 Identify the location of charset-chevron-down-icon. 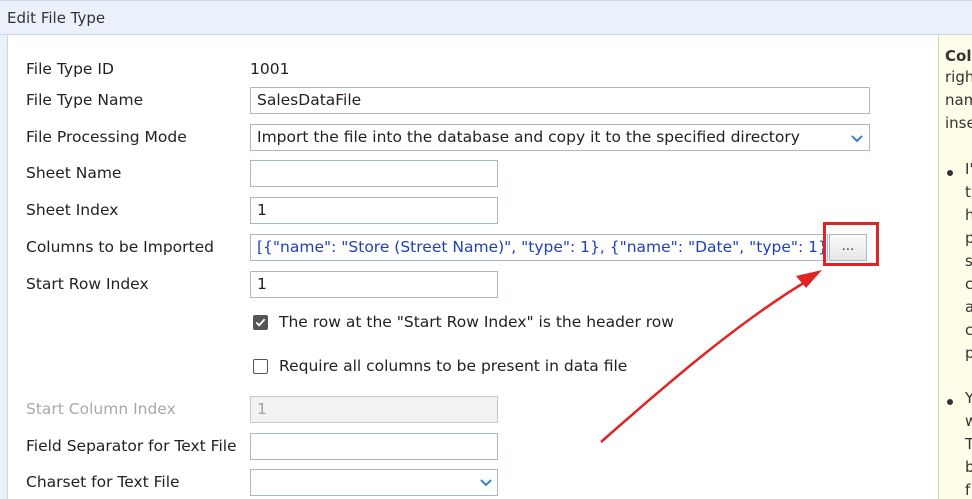
(486, 482).